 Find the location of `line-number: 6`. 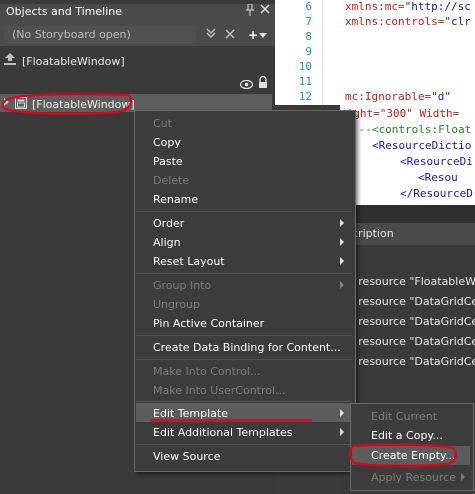

line-number: 6 is located at coordinates (308, 6).